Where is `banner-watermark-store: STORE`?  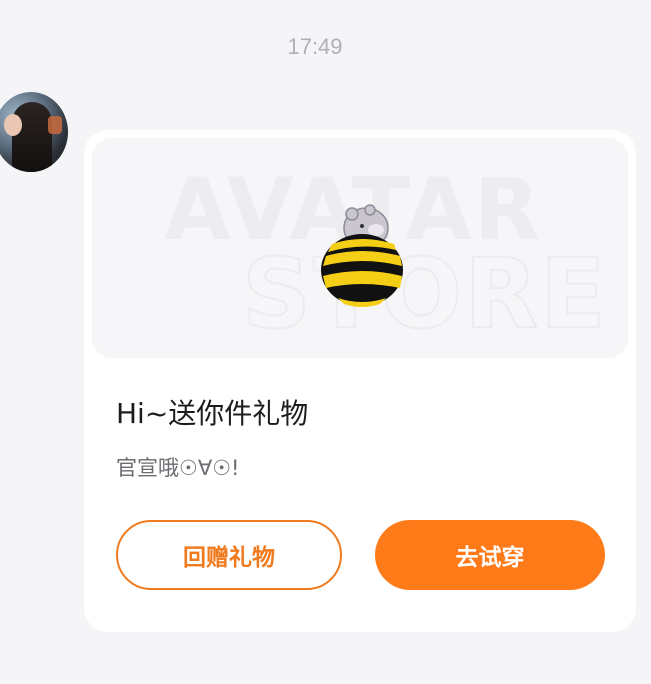 banner-watermark-store: STORE is located at coordinates (424, 294).